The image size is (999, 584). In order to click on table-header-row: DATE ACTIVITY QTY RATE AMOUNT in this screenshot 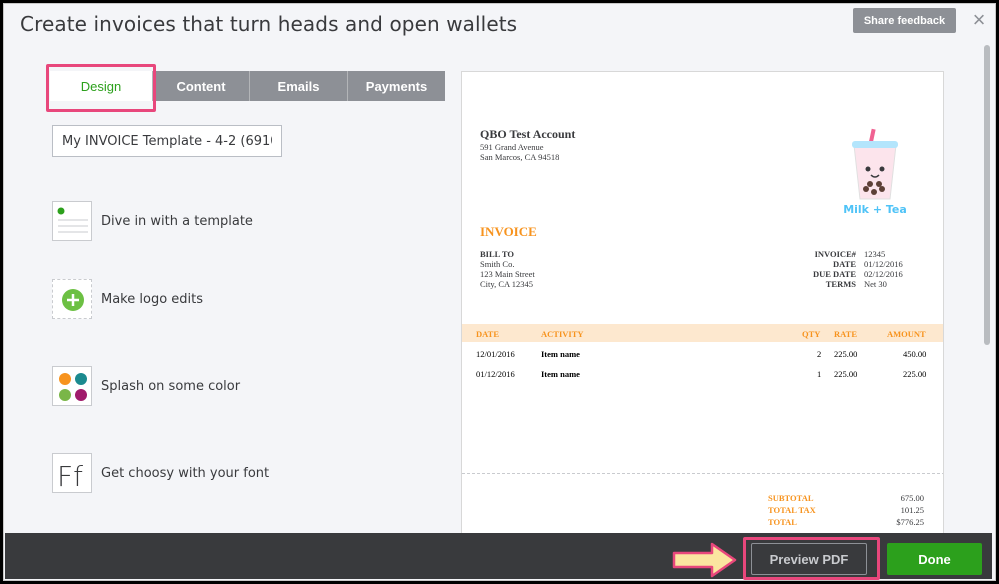, I will do `click(702, 333)`.